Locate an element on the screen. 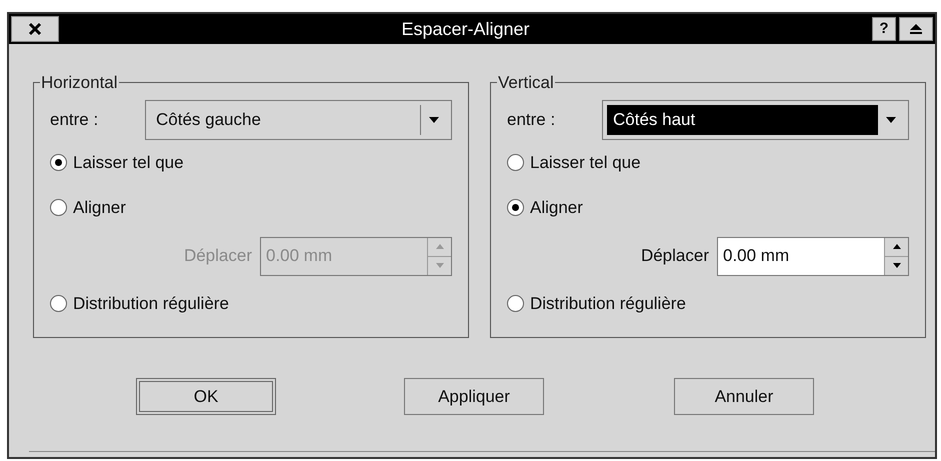 The width and height of the screenshot is (941, 461). dialog-button: OK is located at coordinates (206, 396).